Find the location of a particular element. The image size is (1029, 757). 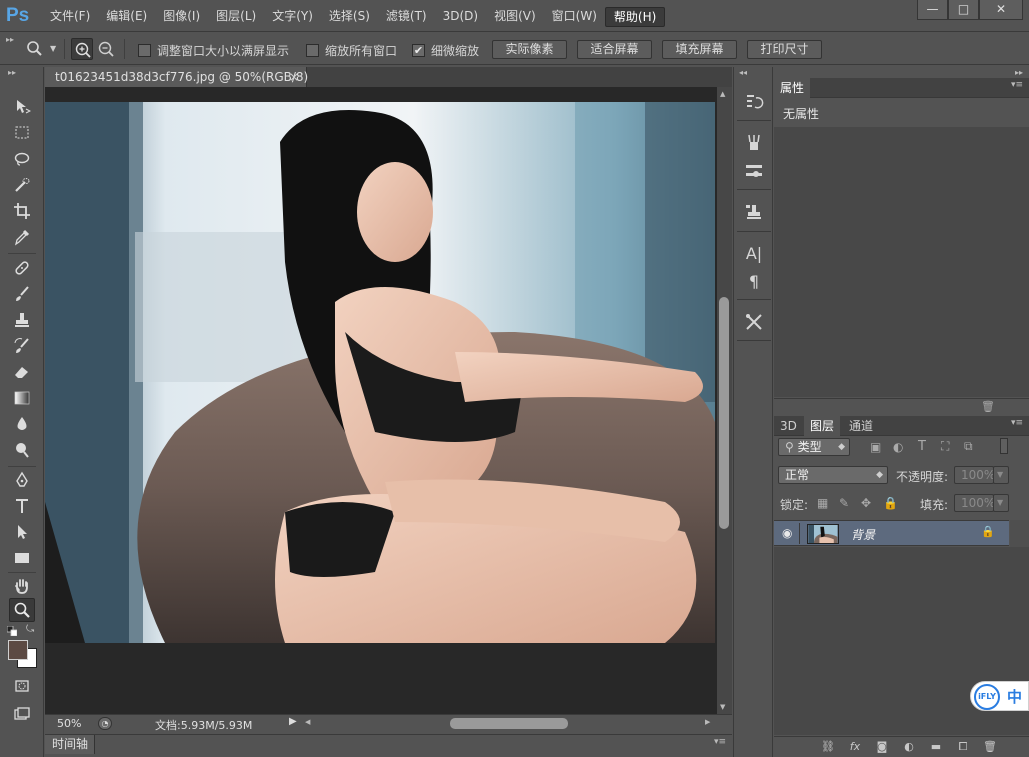

brush-tool-icon is located at coordinates (22, 294).